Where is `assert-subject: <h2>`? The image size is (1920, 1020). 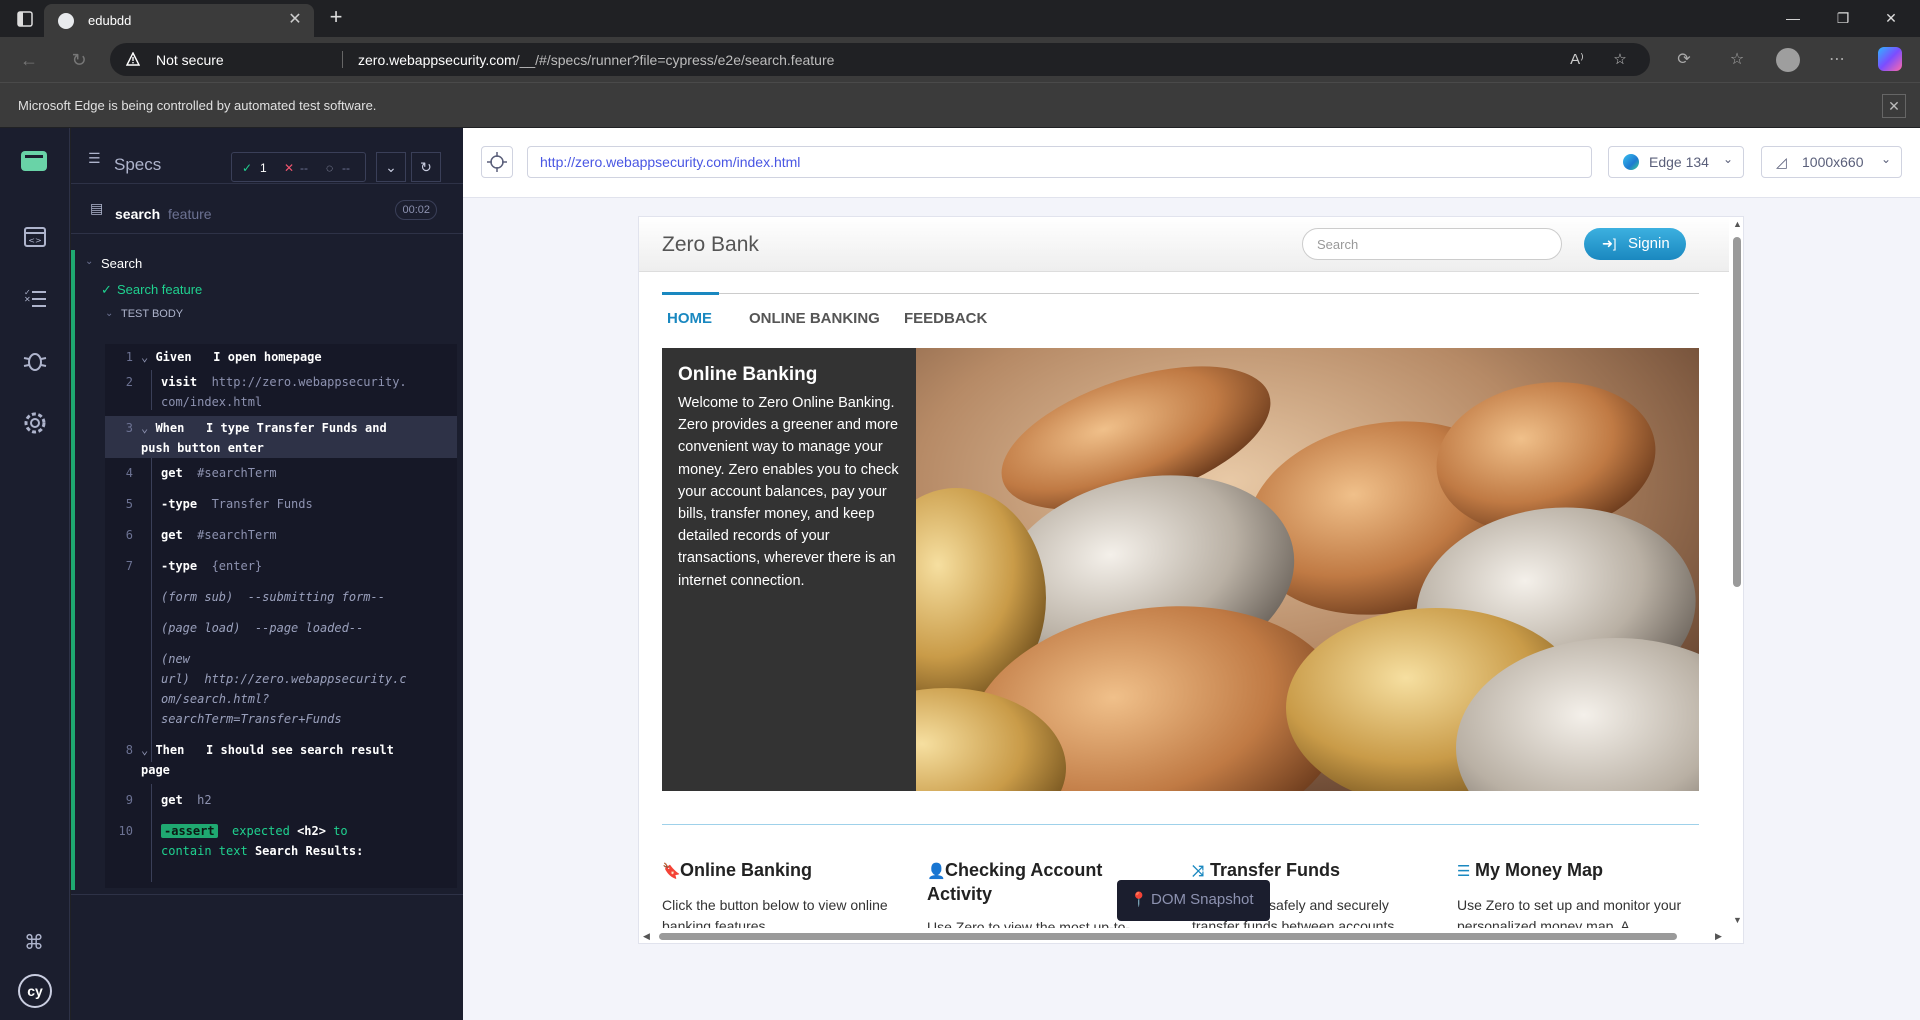 assert-subject: <h2> is located at coordinates (311, 831).